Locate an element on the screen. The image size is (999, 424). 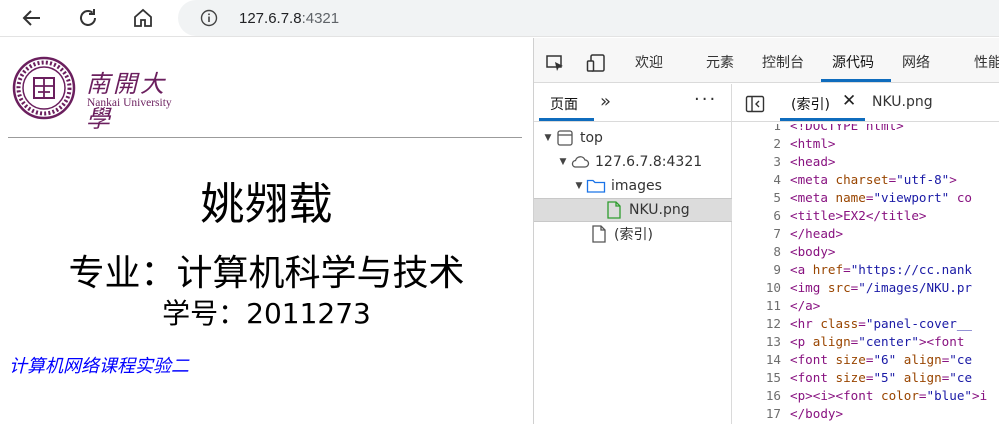
line-number: 1 is located at coordinates (777, 128).